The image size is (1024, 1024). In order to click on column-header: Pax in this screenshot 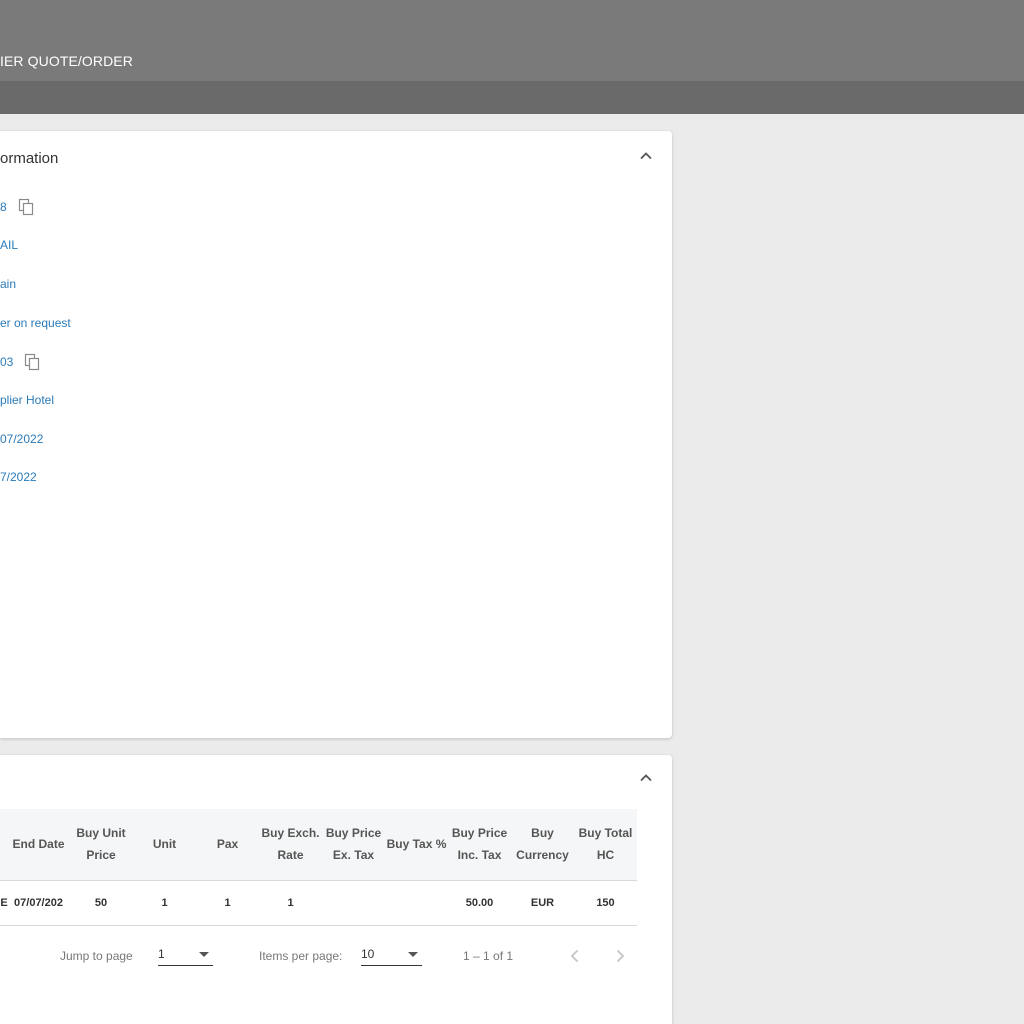, I will do `click(227, 844)`.